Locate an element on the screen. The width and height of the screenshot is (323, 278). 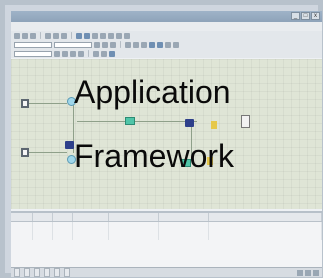
pointer-icon is located at coordinates (57, 53).